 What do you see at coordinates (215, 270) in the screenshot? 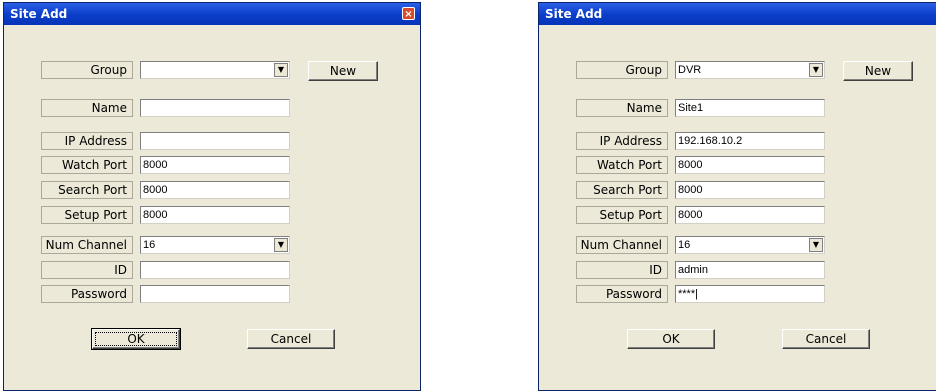
I see `id-field` at bounding box center [215, 270].